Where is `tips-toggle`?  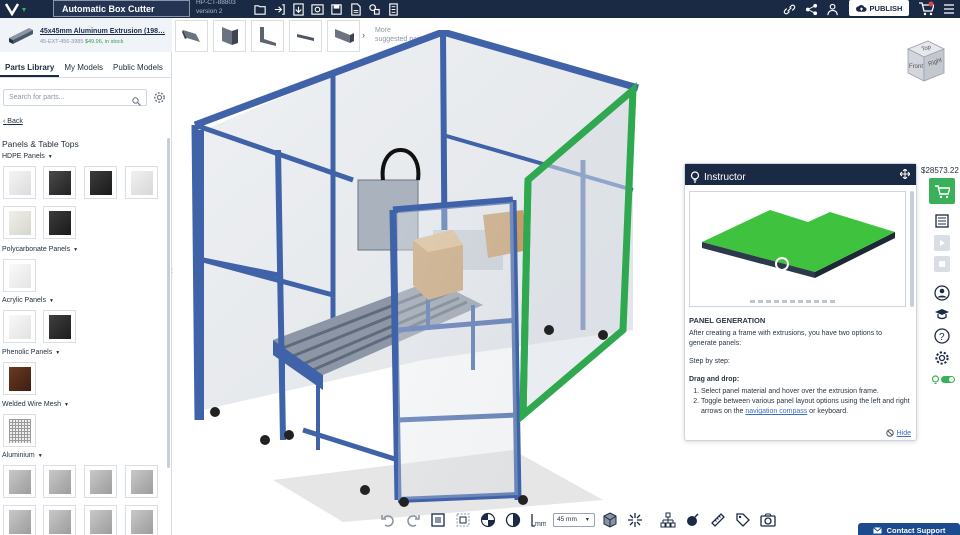 tips-toggle is located at coordinates (944, 380).